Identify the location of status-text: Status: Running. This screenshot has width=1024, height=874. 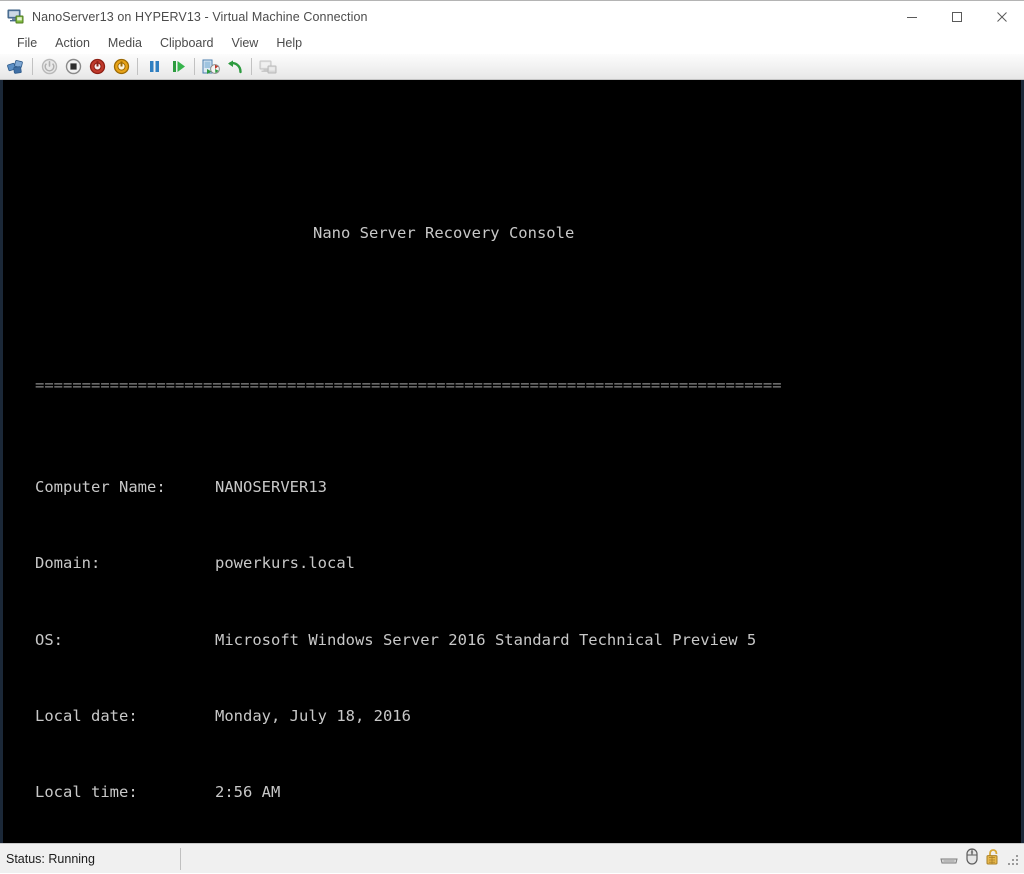
(50, 858).